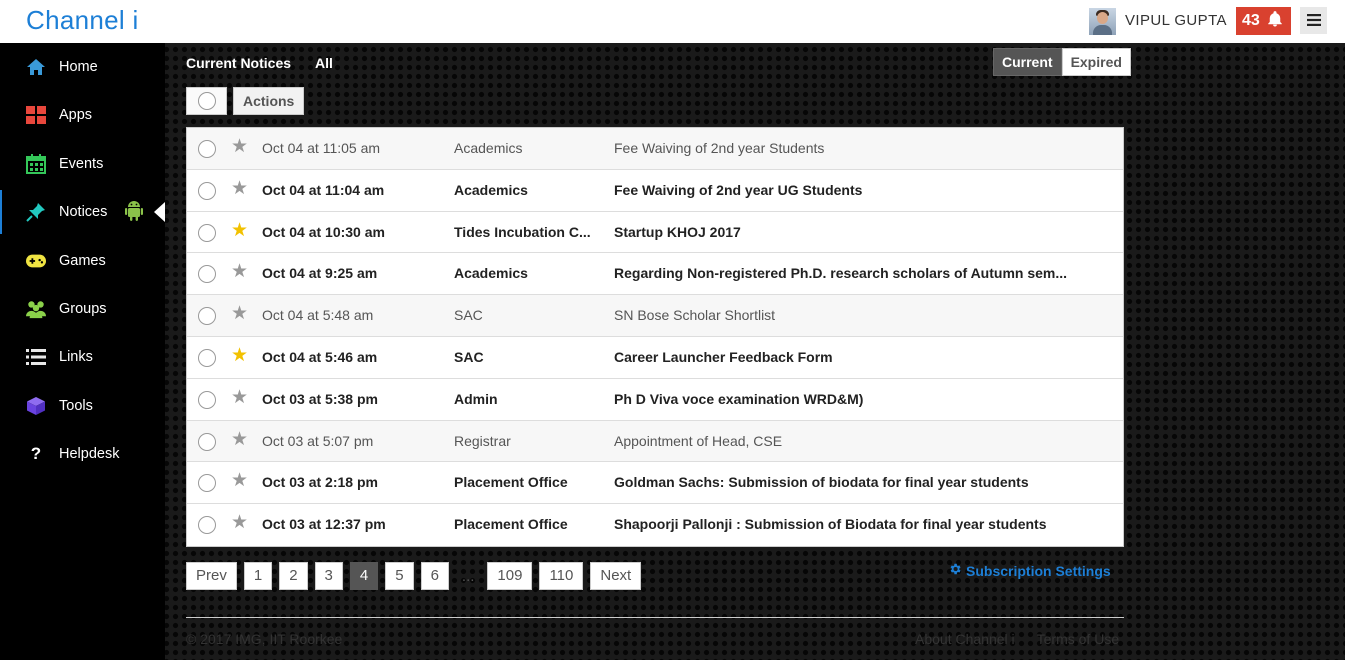  Describe the element at coordinates (82, 261) in the screenshot. I see `sidebar-item-games: Games` at that location.